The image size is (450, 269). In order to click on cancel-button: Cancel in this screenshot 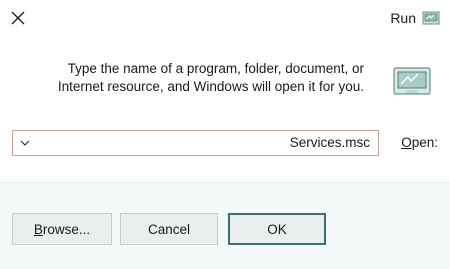, I will do `click(169, 229)`.